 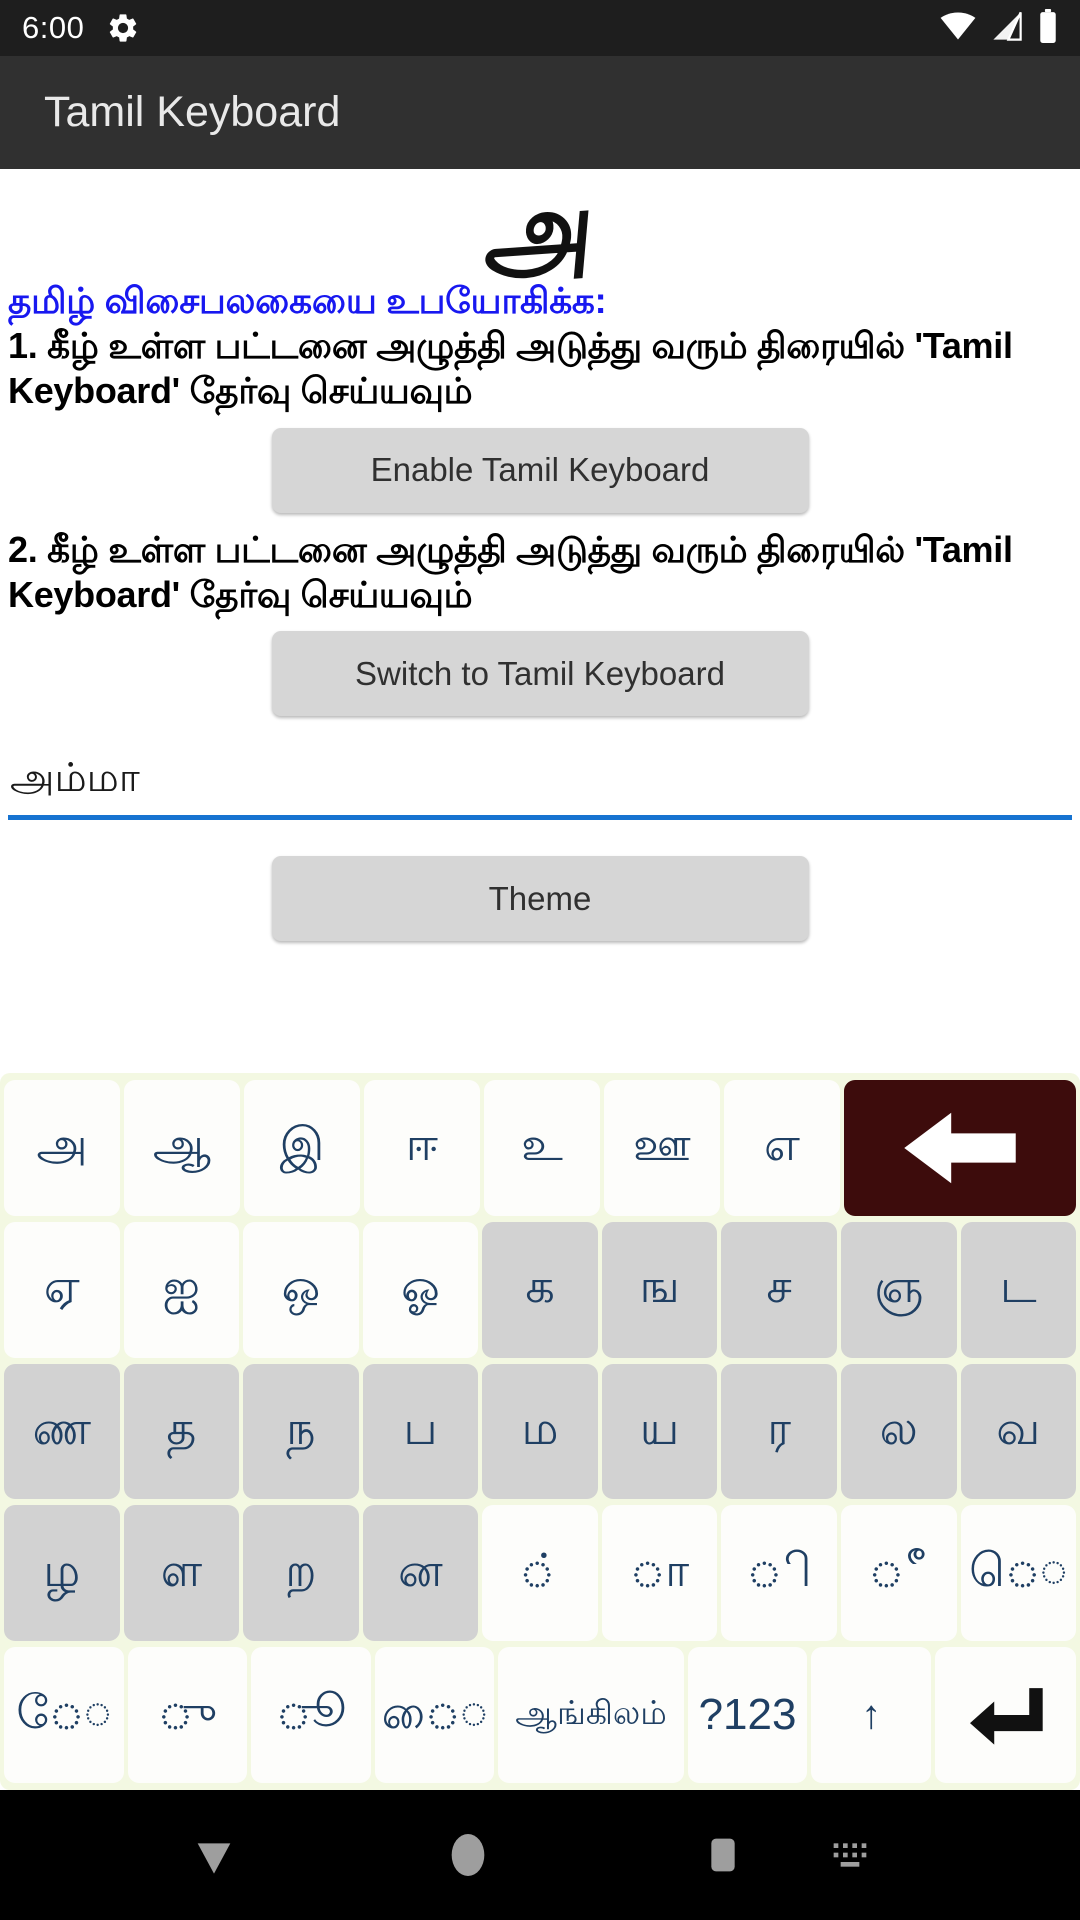 I want to click on key-backspace, so click(x=960, y=1148).